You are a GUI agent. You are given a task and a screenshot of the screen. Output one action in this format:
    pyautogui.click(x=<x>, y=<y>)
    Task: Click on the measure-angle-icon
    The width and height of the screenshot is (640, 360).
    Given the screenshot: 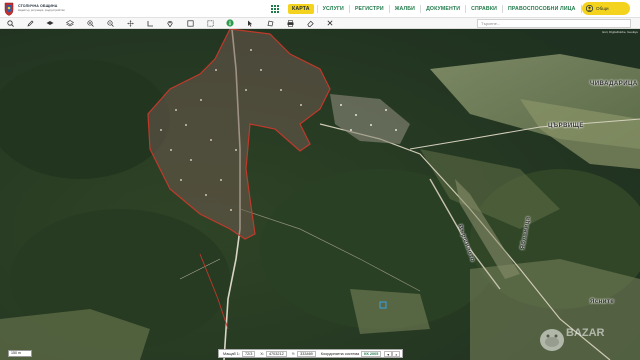 What is the action you would take?
    pyautogui.click(x=150, y=23)
    